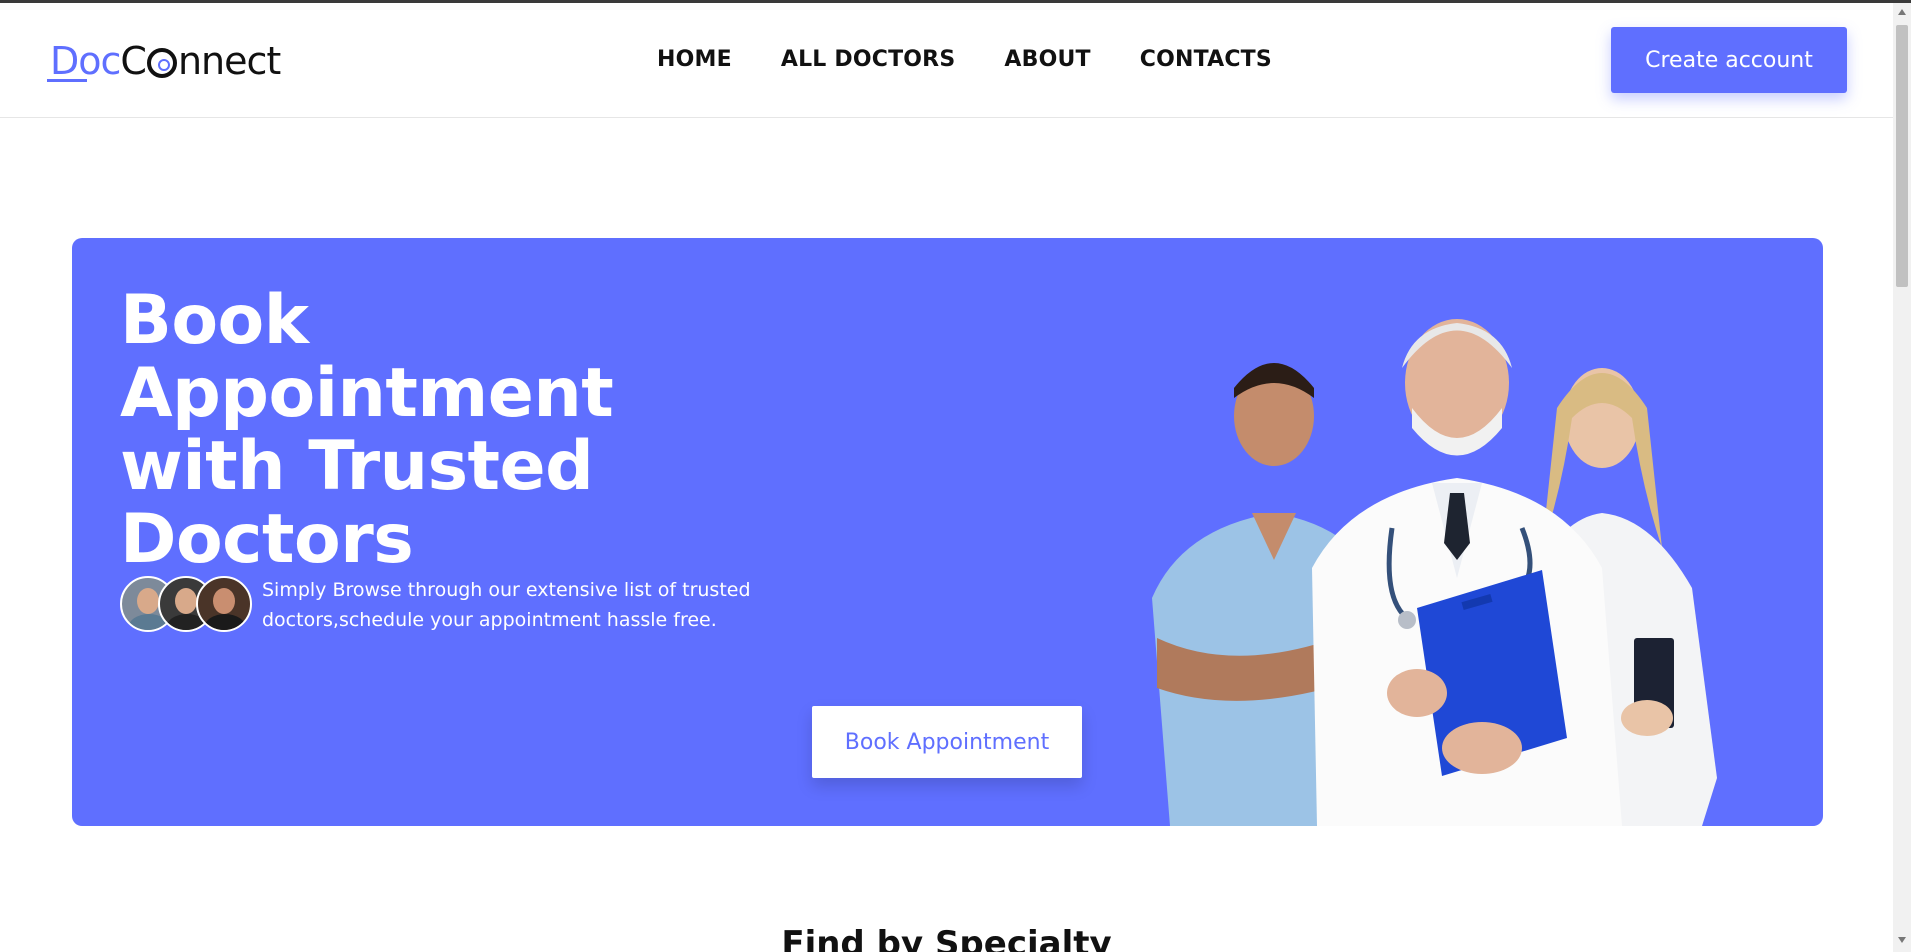 The image size is (1911, 952). What do you see at coordinates (186, 604) in the screenshot?
I see `user-avatars-group` at bounding box center [186, 604].